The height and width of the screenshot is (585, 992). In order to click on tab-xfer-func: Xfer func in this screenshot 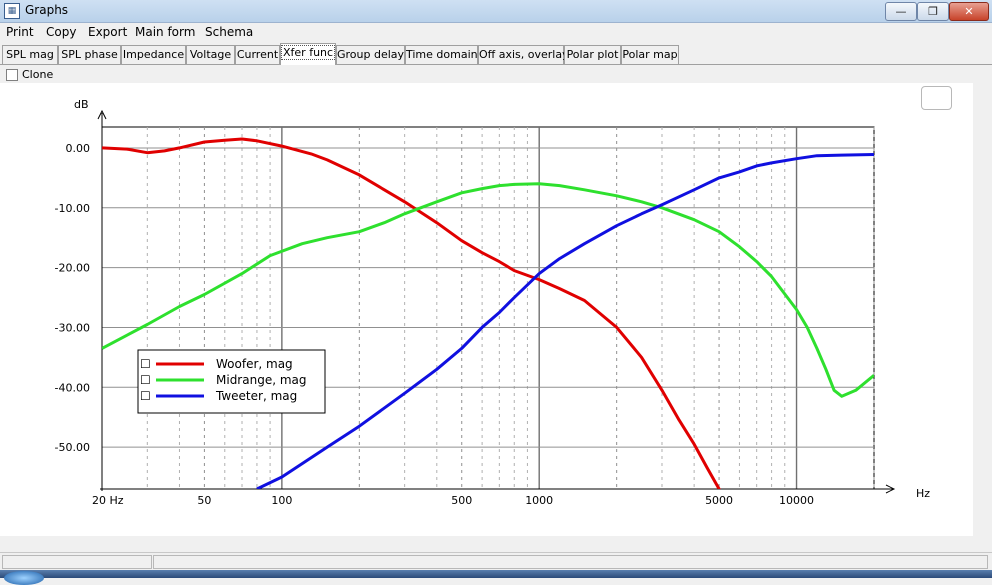, I will do `click(308, 54)`.